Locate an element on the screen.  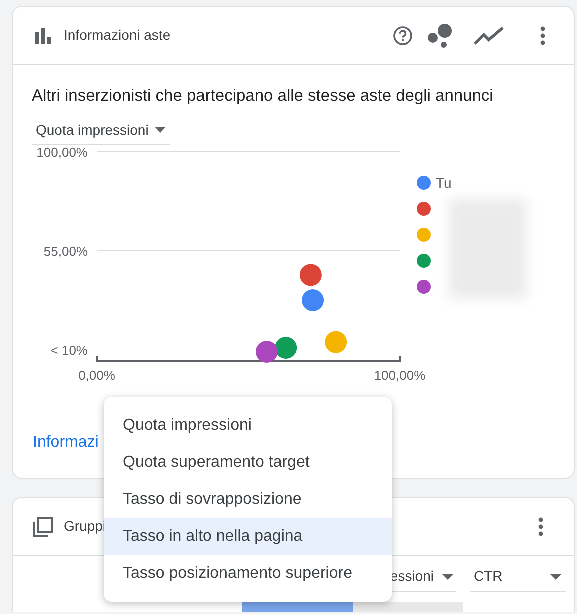
metric-dropdown: Quota impressioni is located at coordinates (101, 132).